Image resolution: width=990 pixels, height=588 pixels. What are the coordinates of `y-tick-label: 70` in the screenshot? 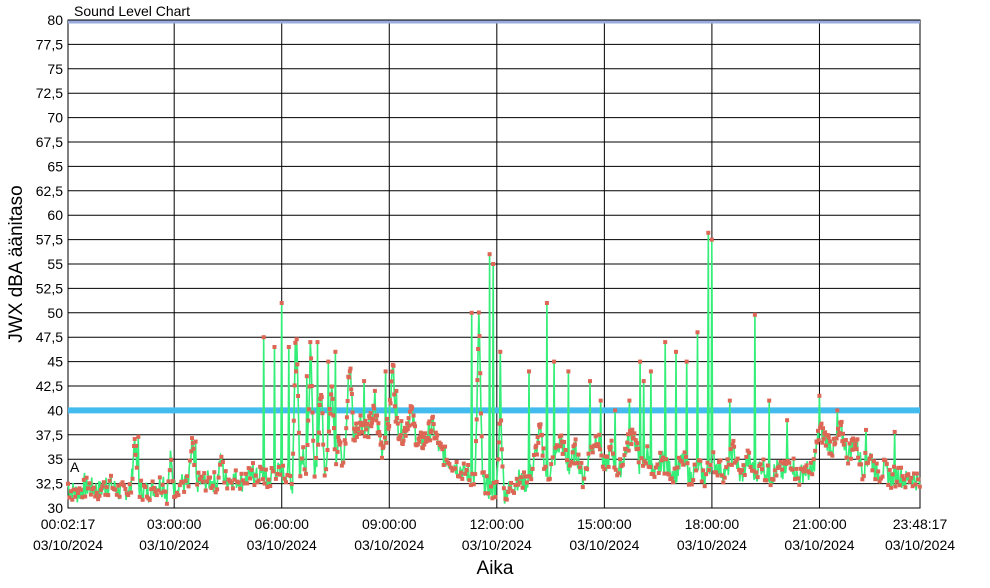 It's located at (55, 118).